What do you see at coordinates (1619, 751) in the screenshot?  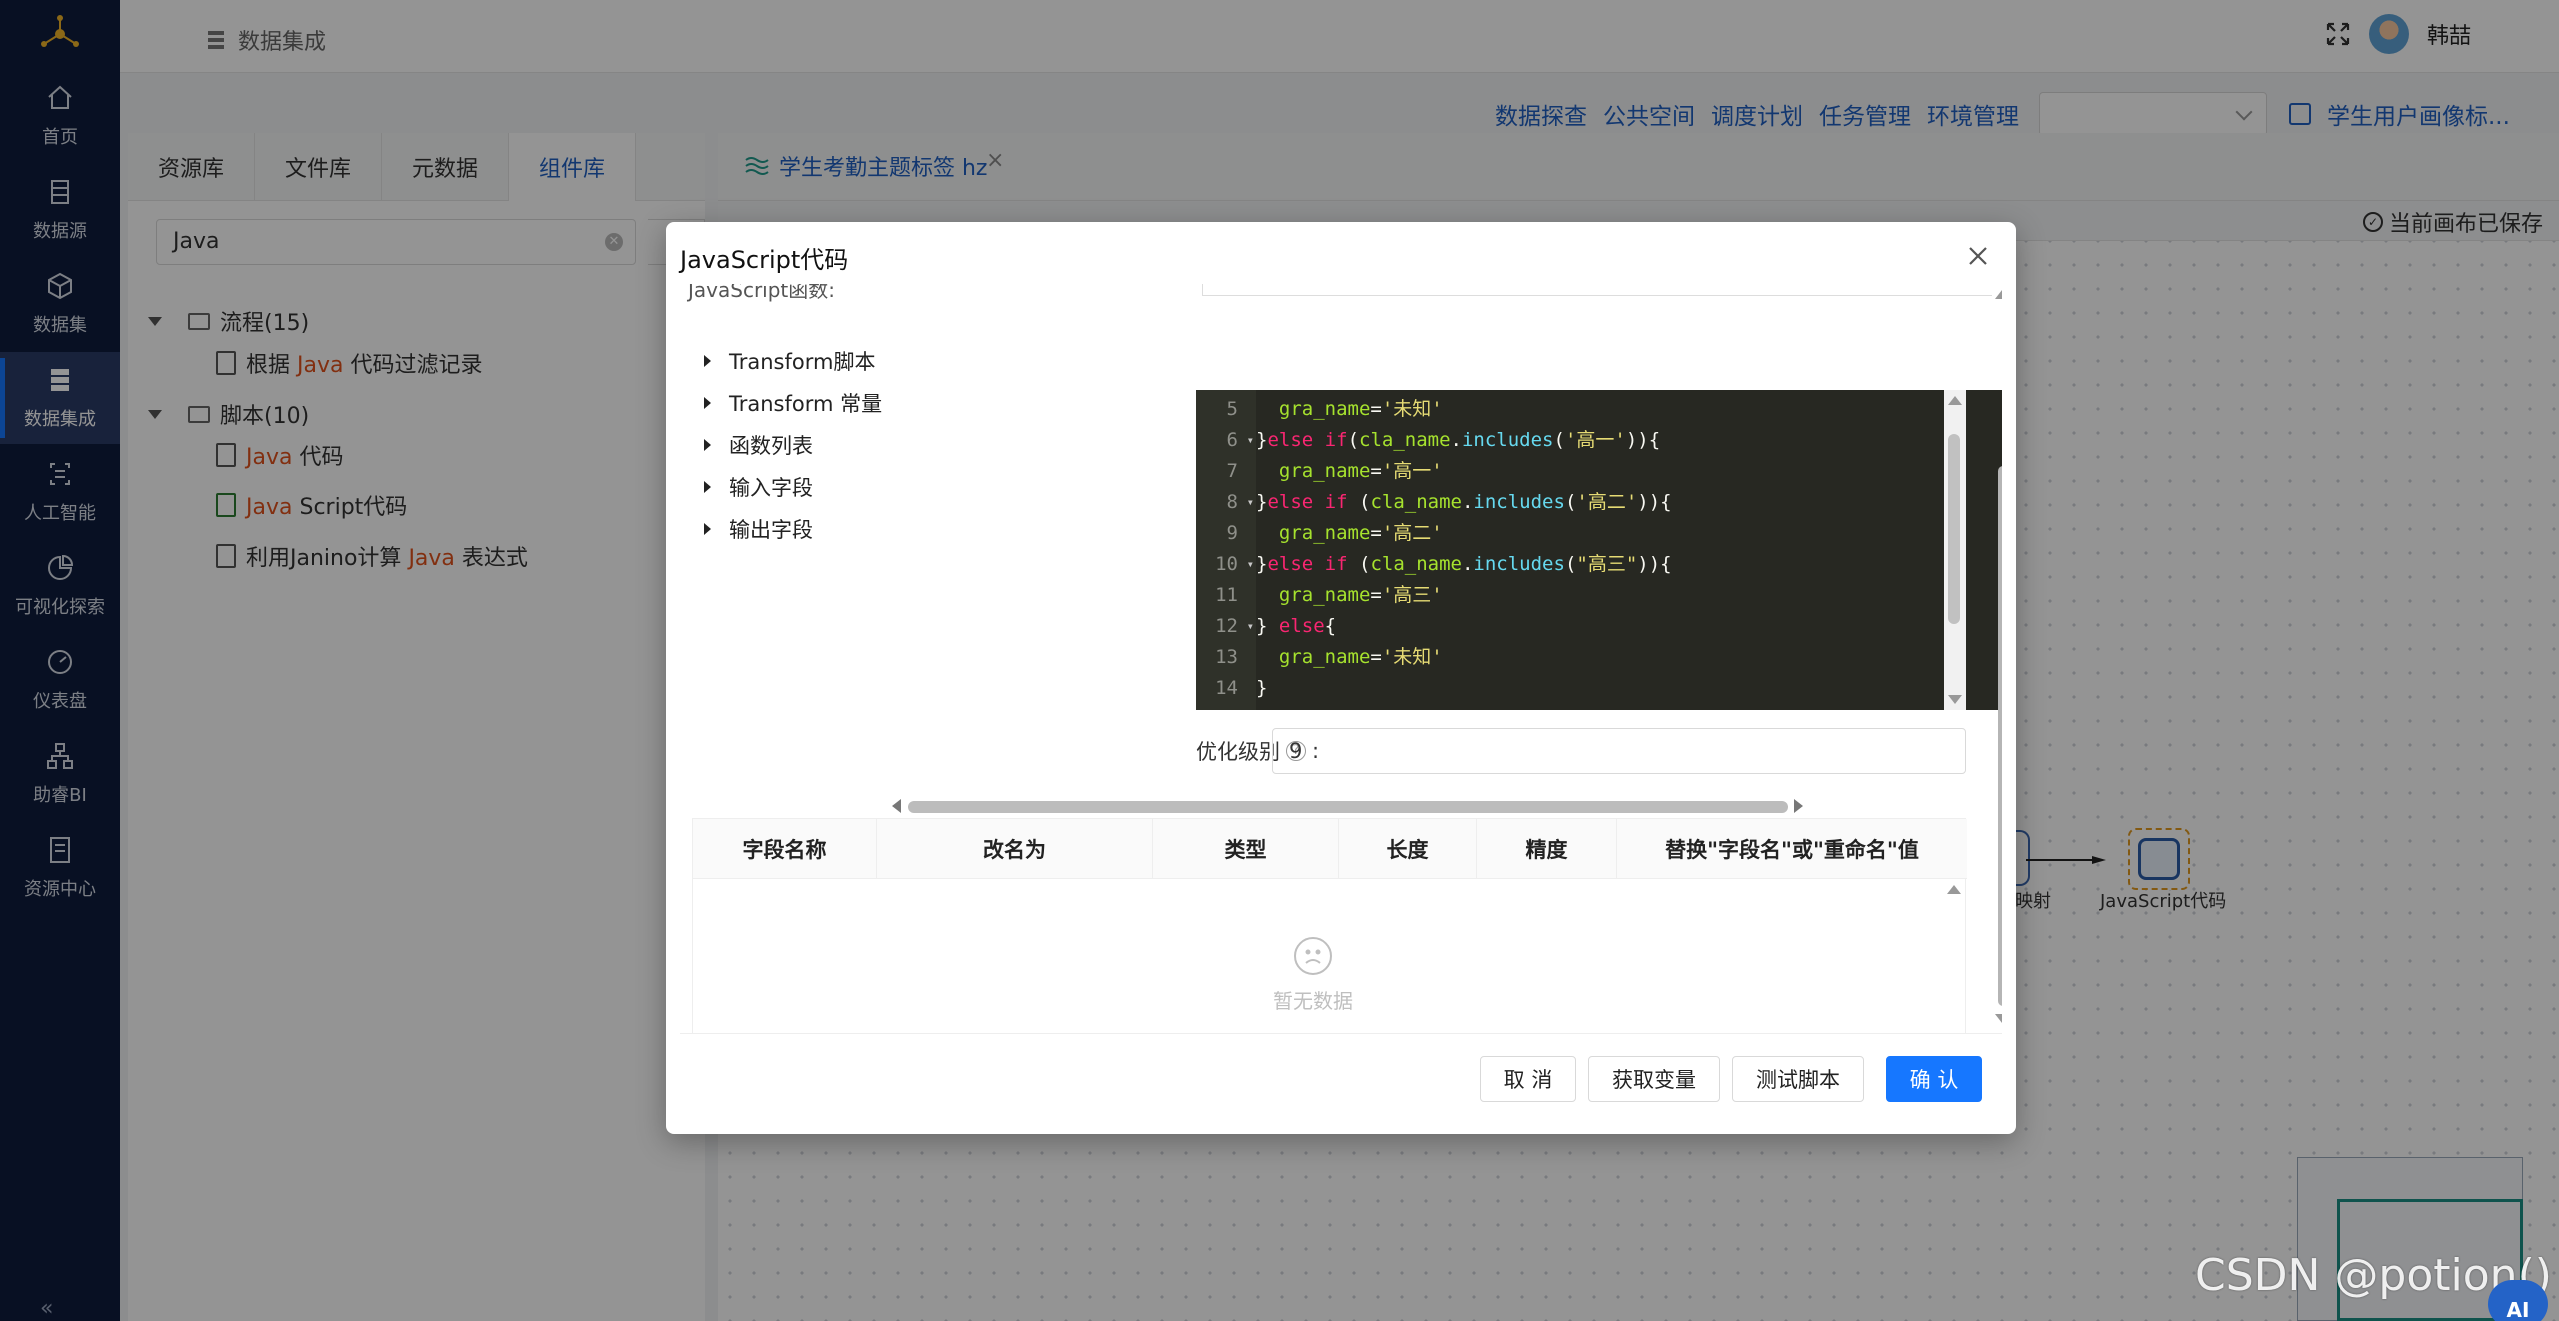 I see `opt-level-input: 9` at bounding box center [1619, 751].